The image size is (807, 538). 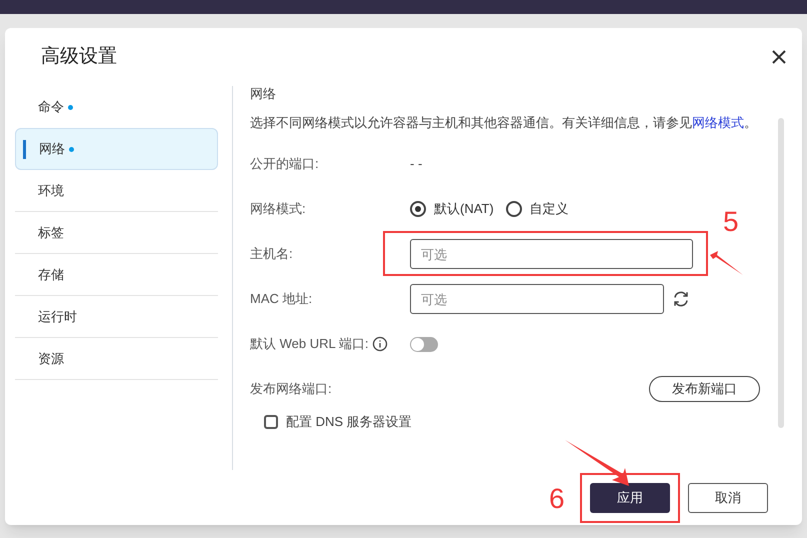 What do you see at coordinates (282, 299) in the screenshot?
I see `field-label: MAC 地址:` at bounding box center [282, 299].